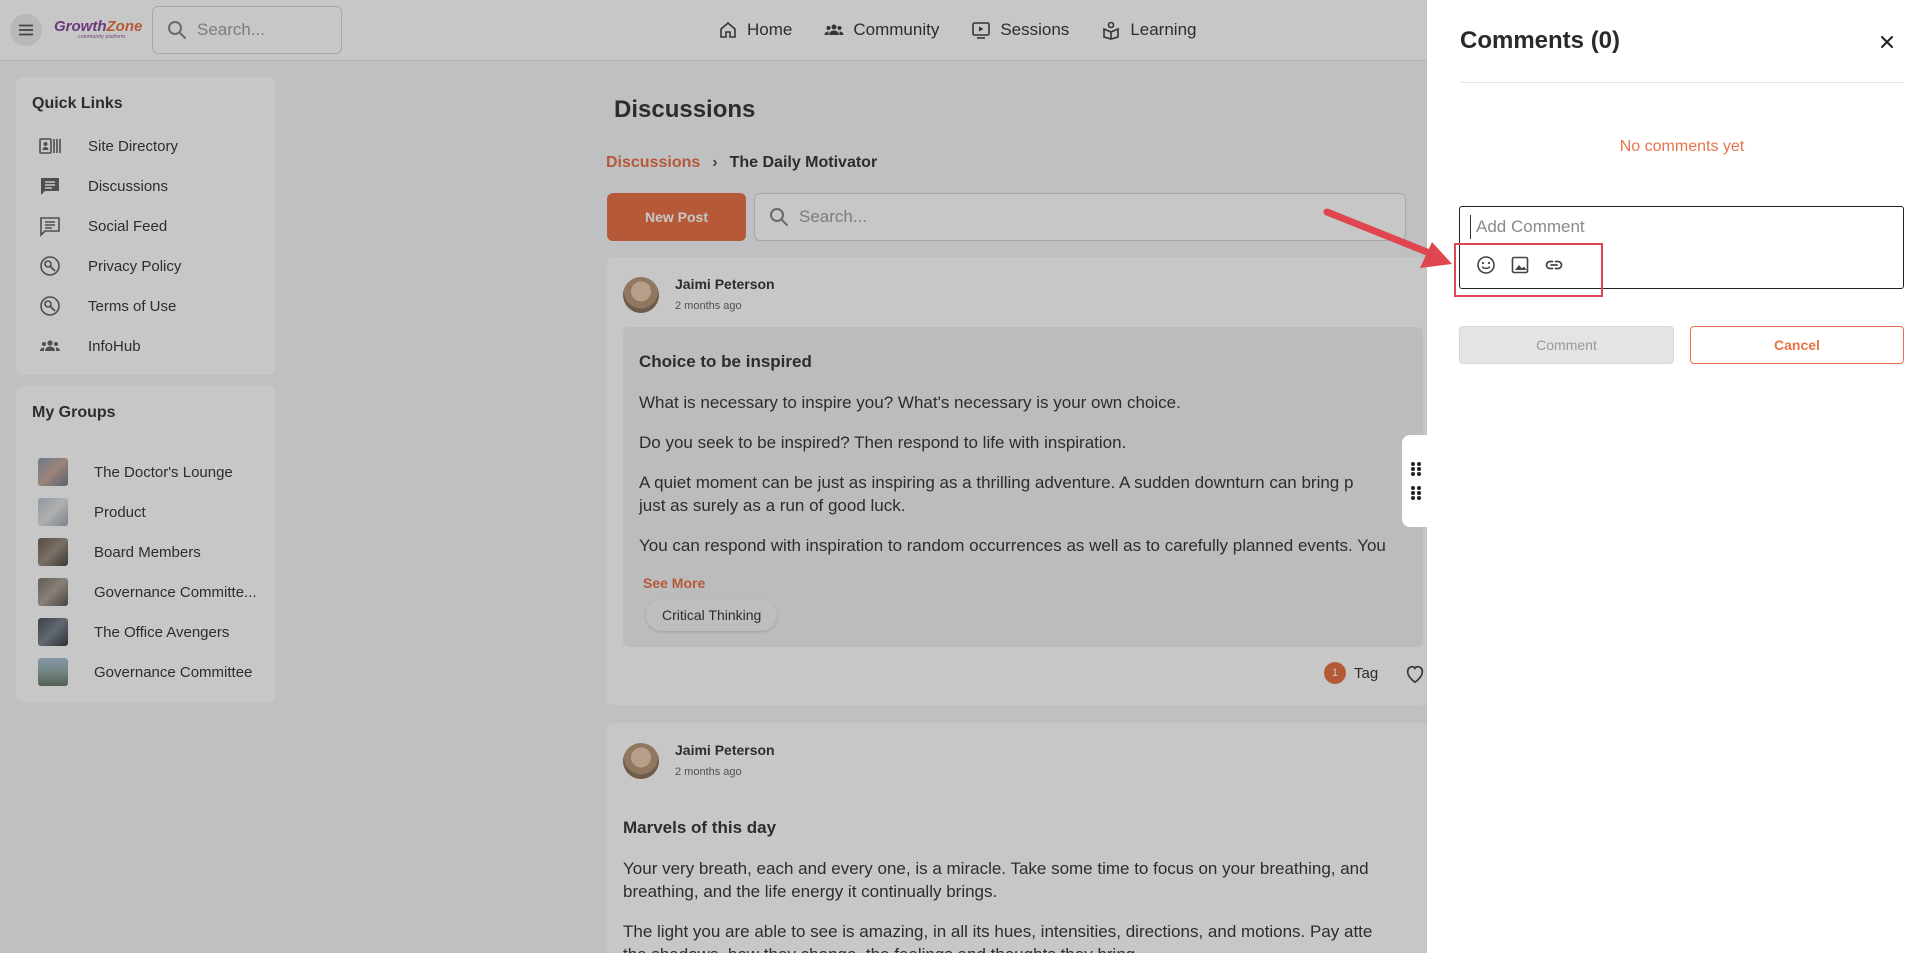  I want to click on panel-divider, so click(1682, 82).